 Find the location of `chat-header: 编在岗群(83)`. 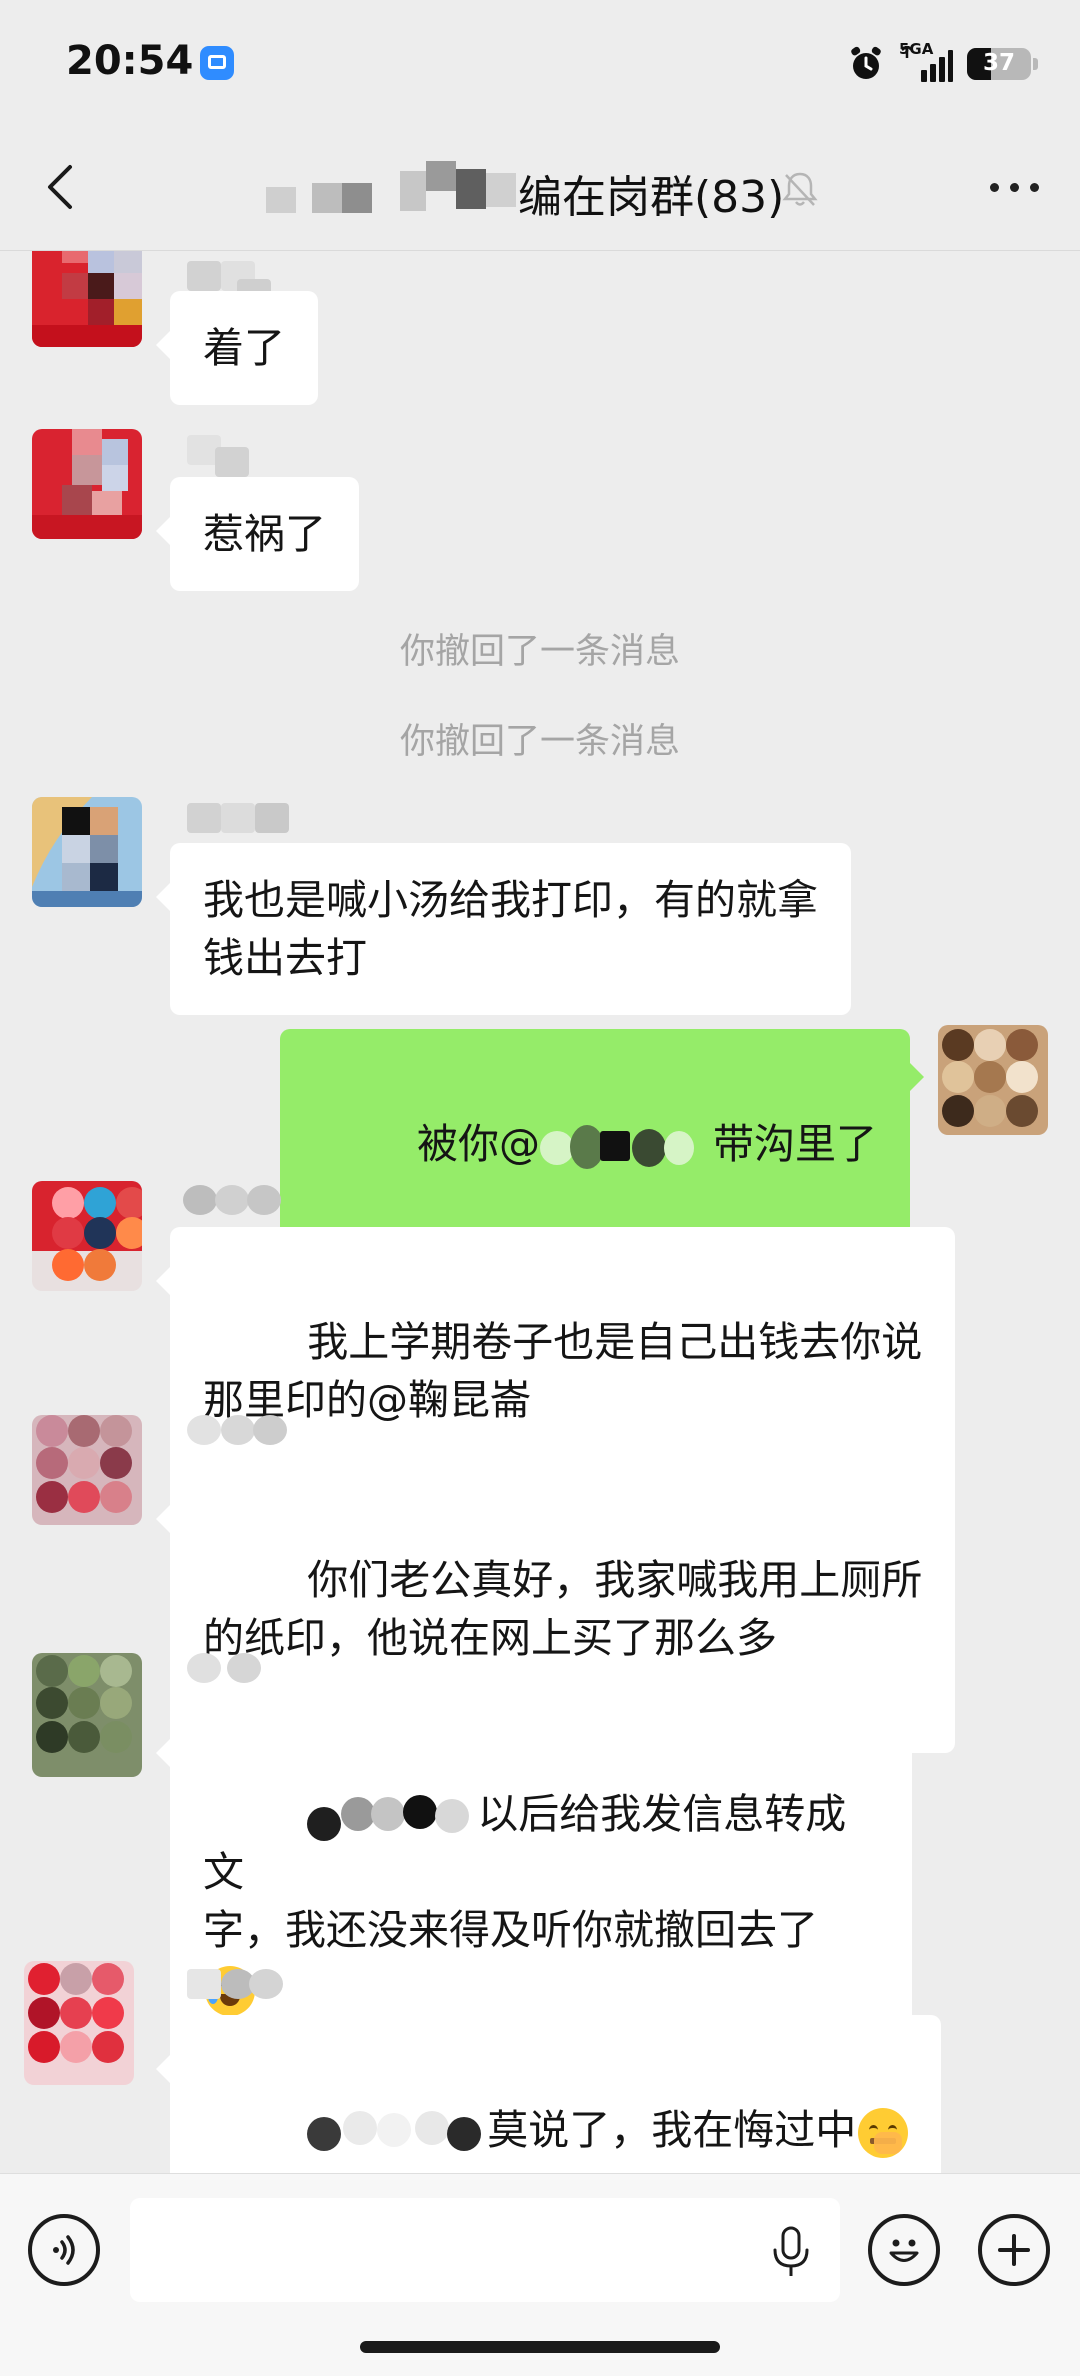

chat-header: 编在岗群(83) is located at coordinates (540, 188).